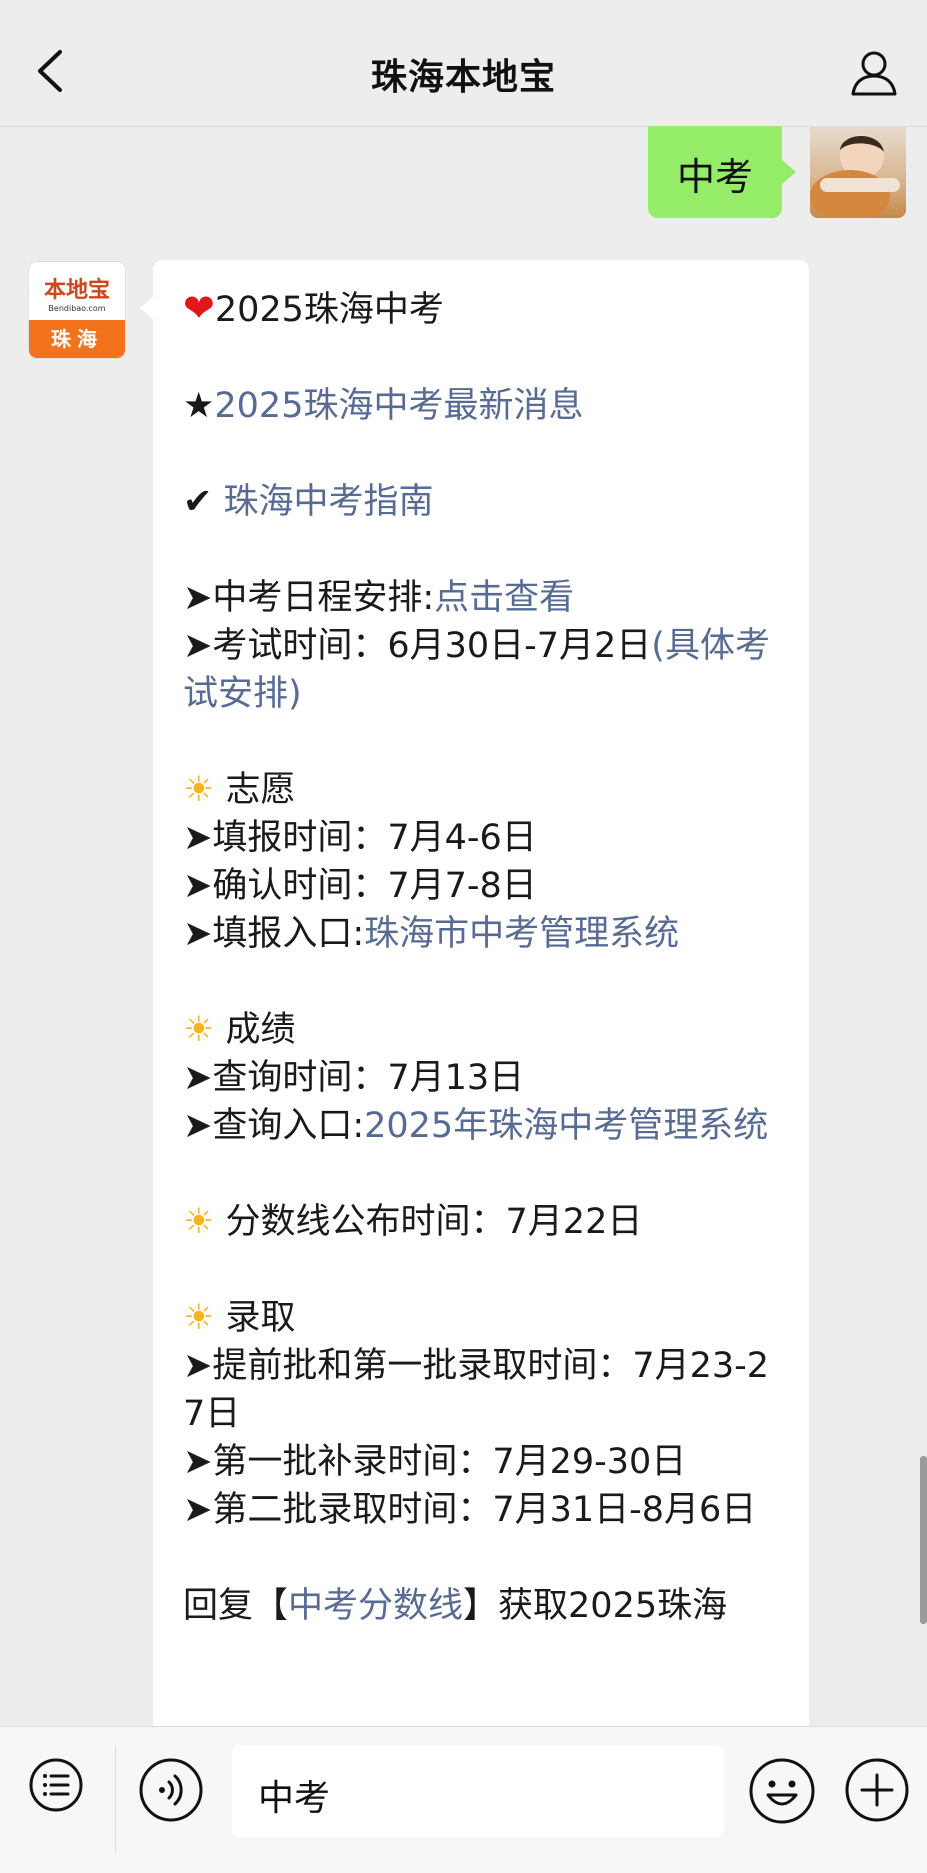  What do you see at coordinates (398, 406) in the screenshot?
I see `news-link: 2025珠海中考最新消息` at bounding box center [398, 406].